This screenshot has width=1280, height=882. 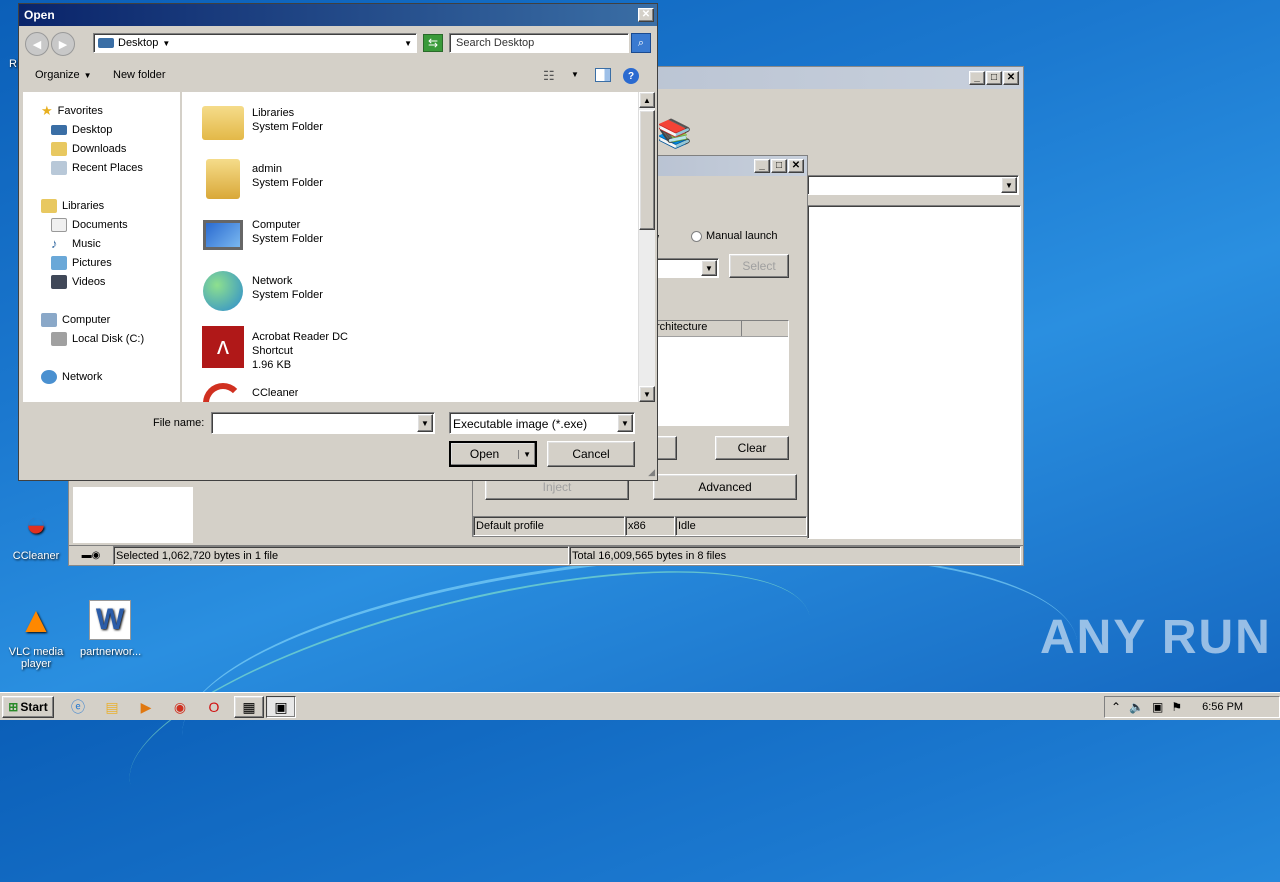 I want to click on back-arrow-icon: ◀, so click(x=37, y=44).